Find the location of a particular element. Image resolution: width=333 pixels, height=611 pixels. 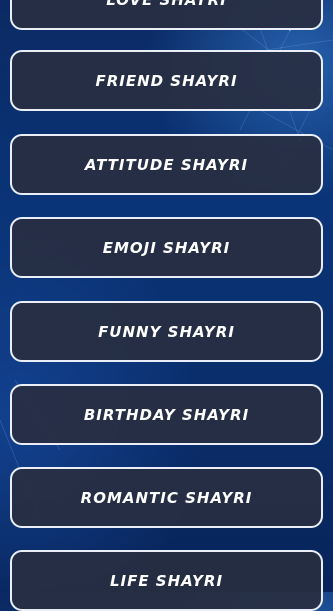

attitude-shayri-button: ATTITUDE SHAYRI is located at coordinates (166, 164).